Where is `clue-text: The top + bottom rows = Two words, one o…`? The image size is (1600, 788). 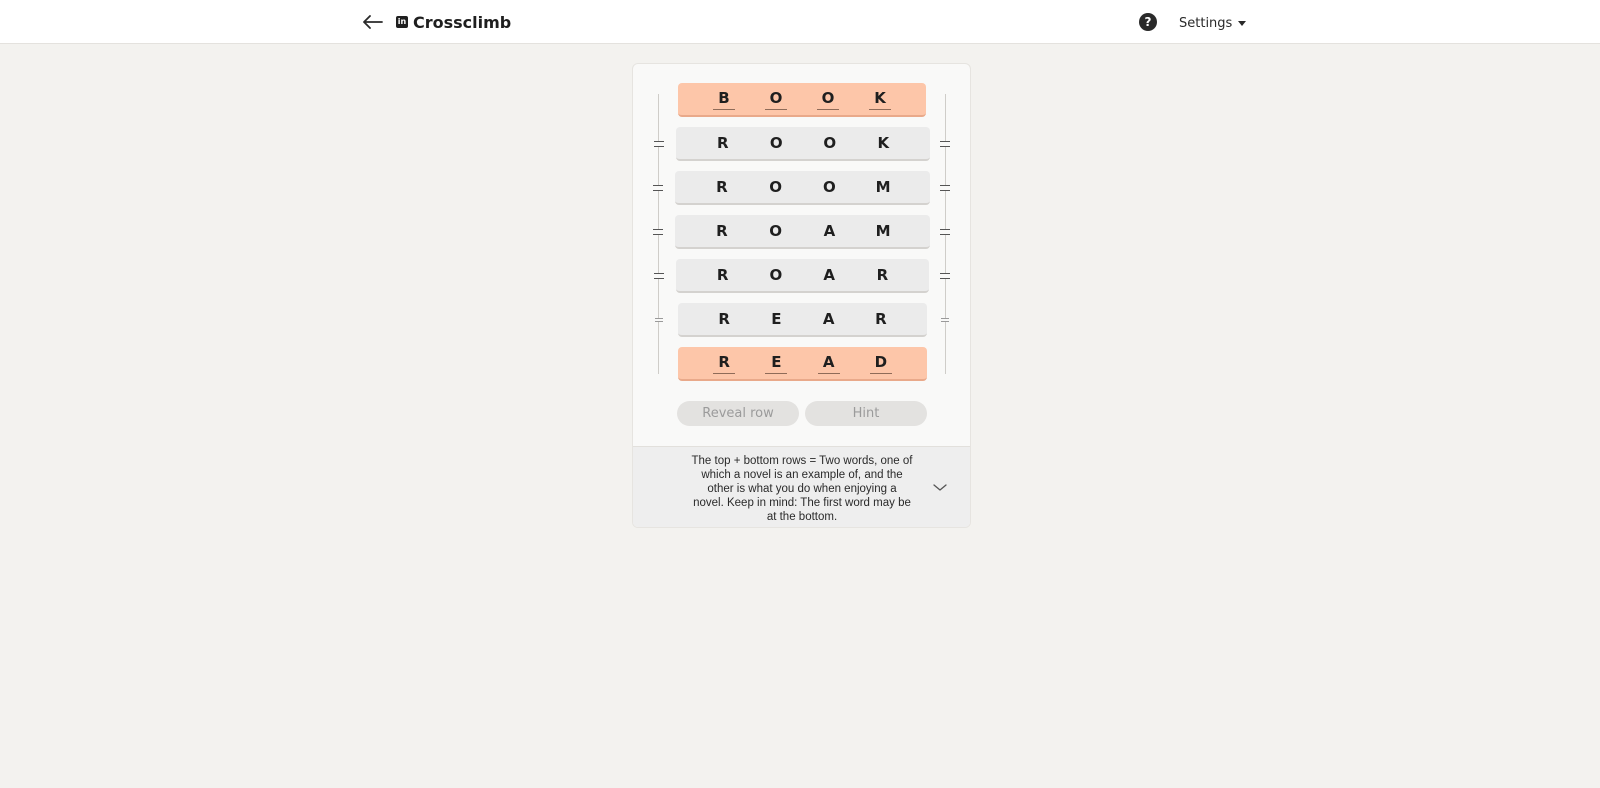
clue-text: The top + bottom rows = Two words, one o… is located at coordinates (802, 489).